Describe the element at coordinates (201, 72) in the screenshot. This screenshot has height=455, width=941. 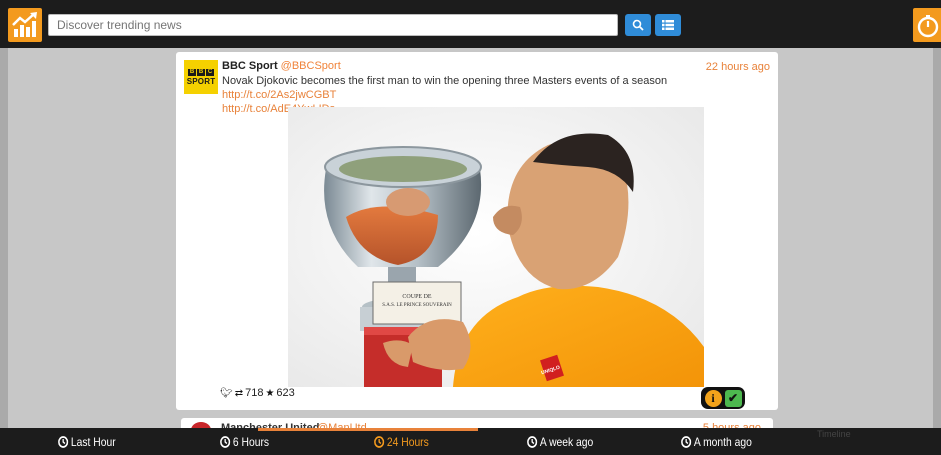
I see `bbc-logo: BBC` at that location.